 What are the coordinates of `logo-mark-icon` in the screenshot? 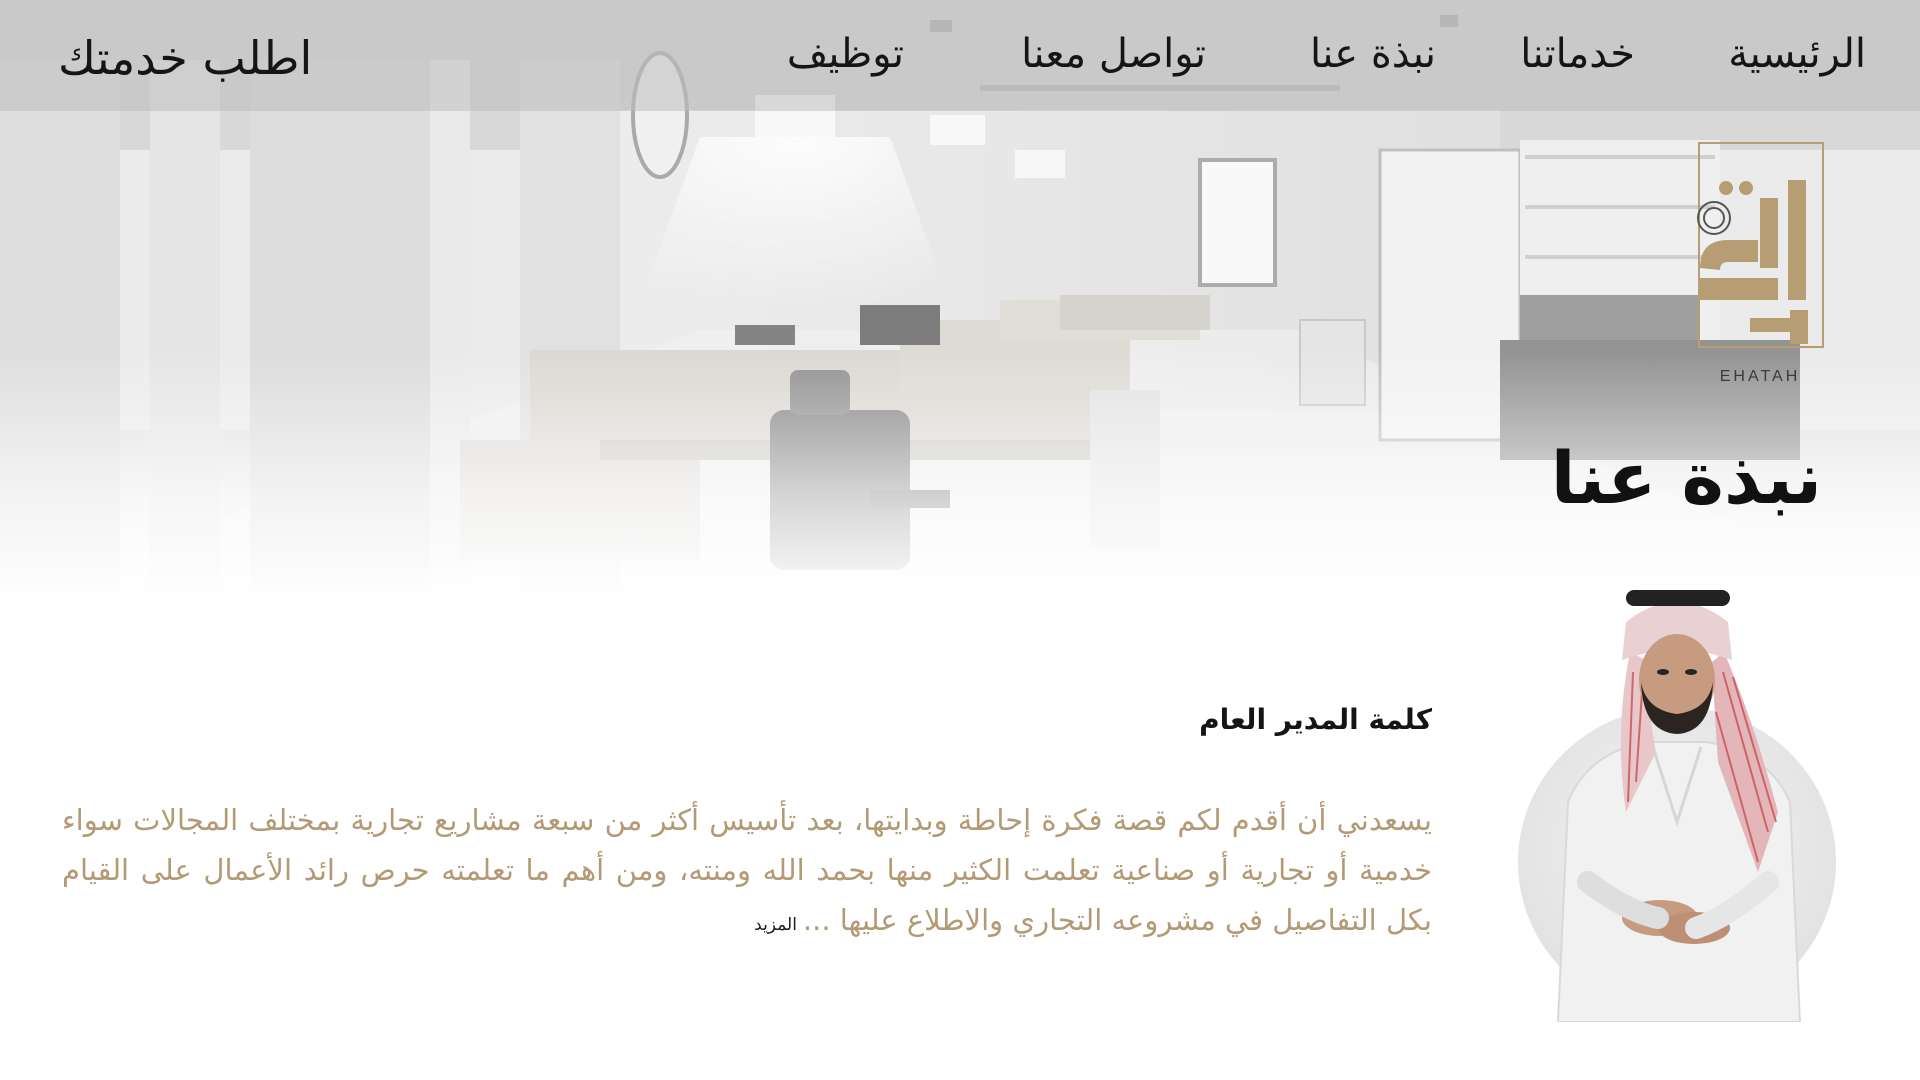 It's located at (1752, 262).